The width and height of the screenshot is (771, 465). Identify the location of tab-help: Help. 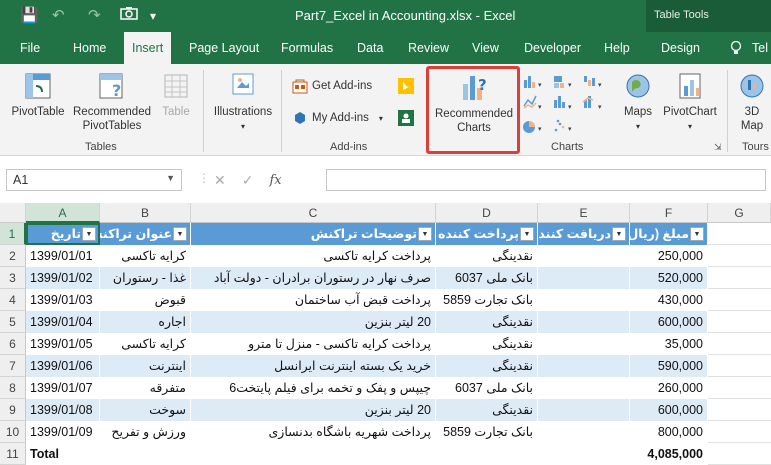
(617, 48).